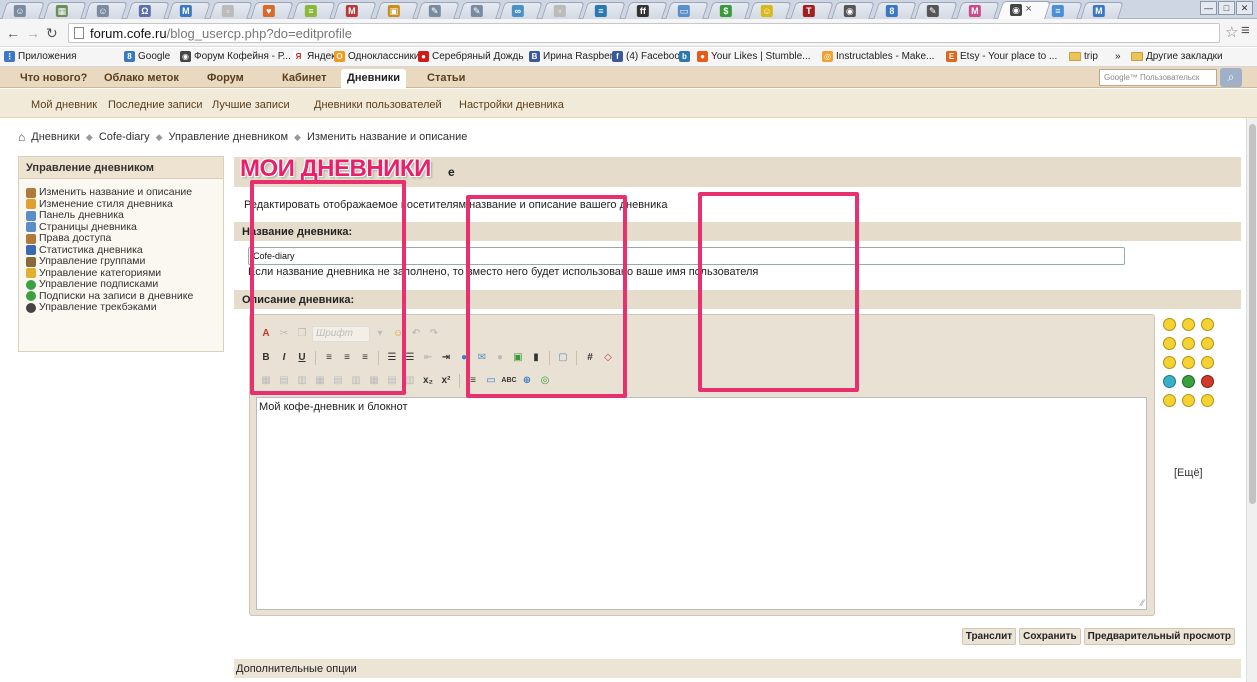  Describe the element at coordinates (52, 33) in the screenshot. I see `reload-icon: ↻` at that location.